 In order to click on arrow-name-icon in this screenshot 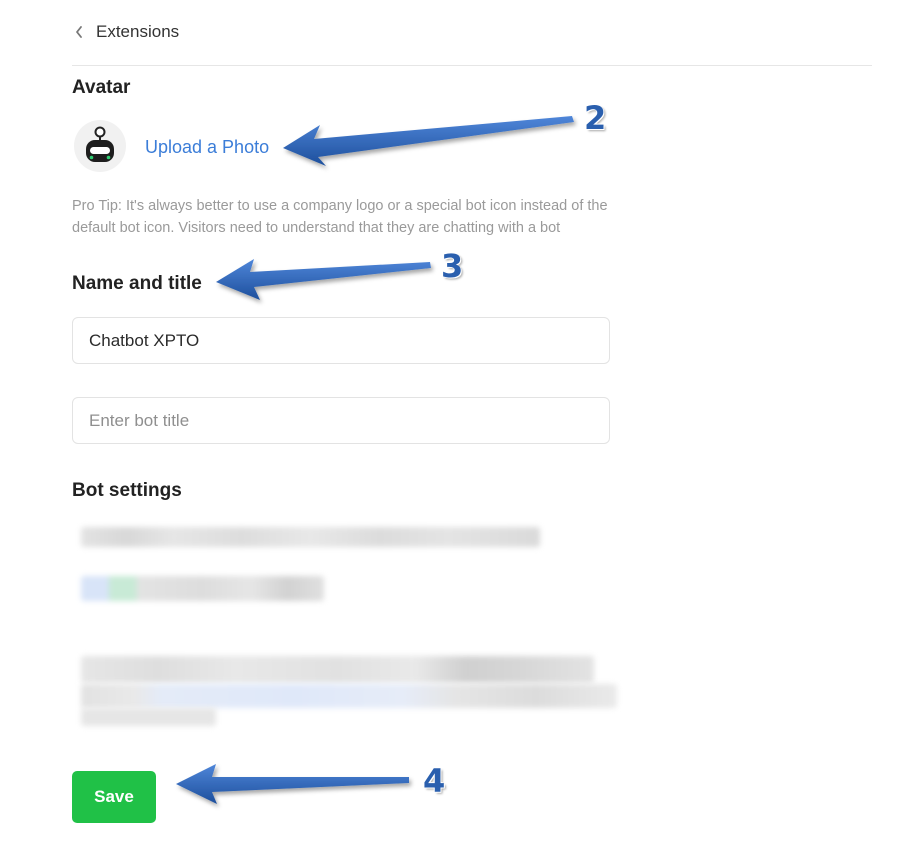, I will do `click(323, 279)`.